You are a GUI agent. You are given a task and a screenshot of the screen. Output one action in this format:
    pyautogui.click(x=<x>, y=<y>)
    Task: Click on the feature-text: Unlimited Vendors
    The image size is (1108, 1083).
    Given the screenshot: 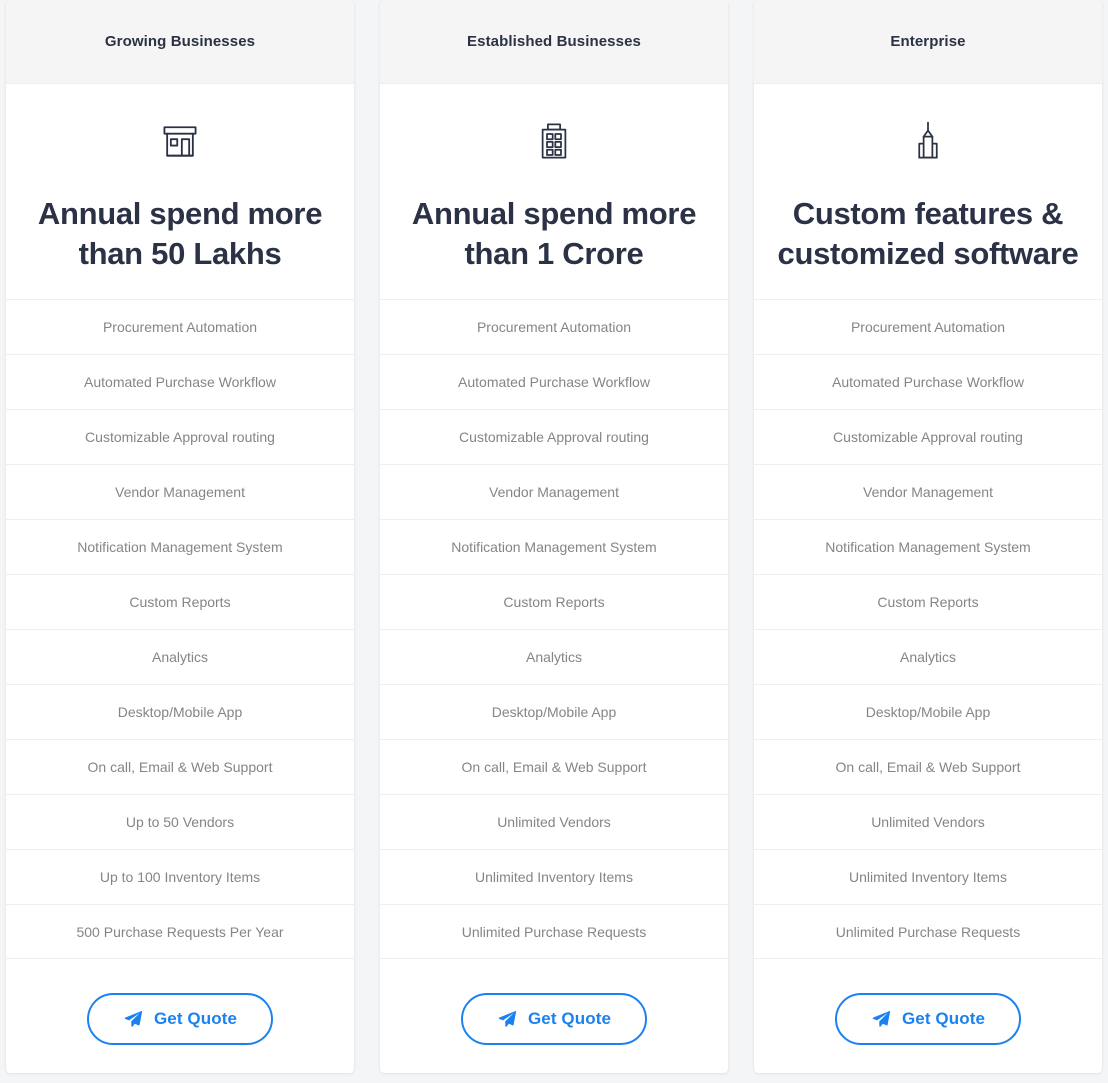 What is the action you would take?
    pyautogui.click(x=554, y=822)
    